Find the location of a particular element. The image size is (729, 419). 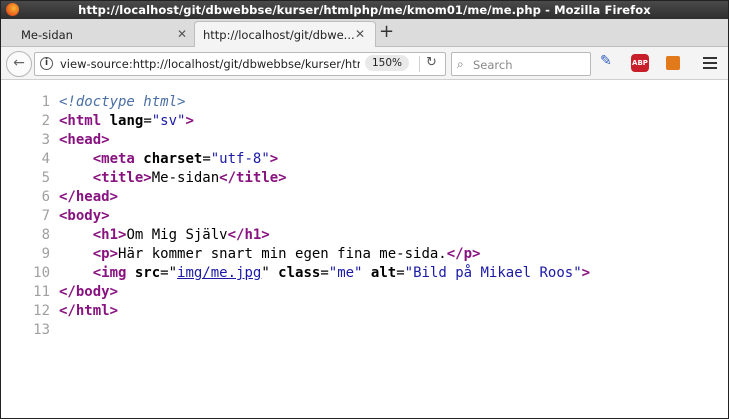

hamburger-menu-icon is located at coordinates (710, 66).